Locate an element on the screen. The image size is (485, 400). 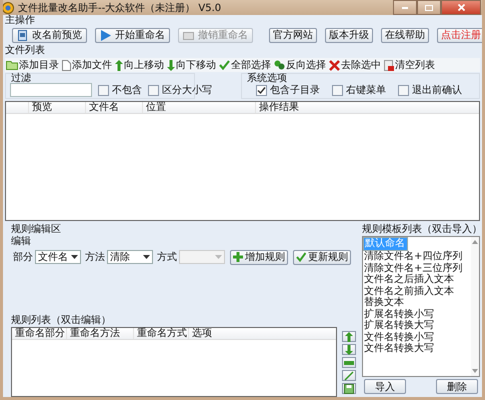
group-label: 系统选项 is located at coordinates (267, 78).